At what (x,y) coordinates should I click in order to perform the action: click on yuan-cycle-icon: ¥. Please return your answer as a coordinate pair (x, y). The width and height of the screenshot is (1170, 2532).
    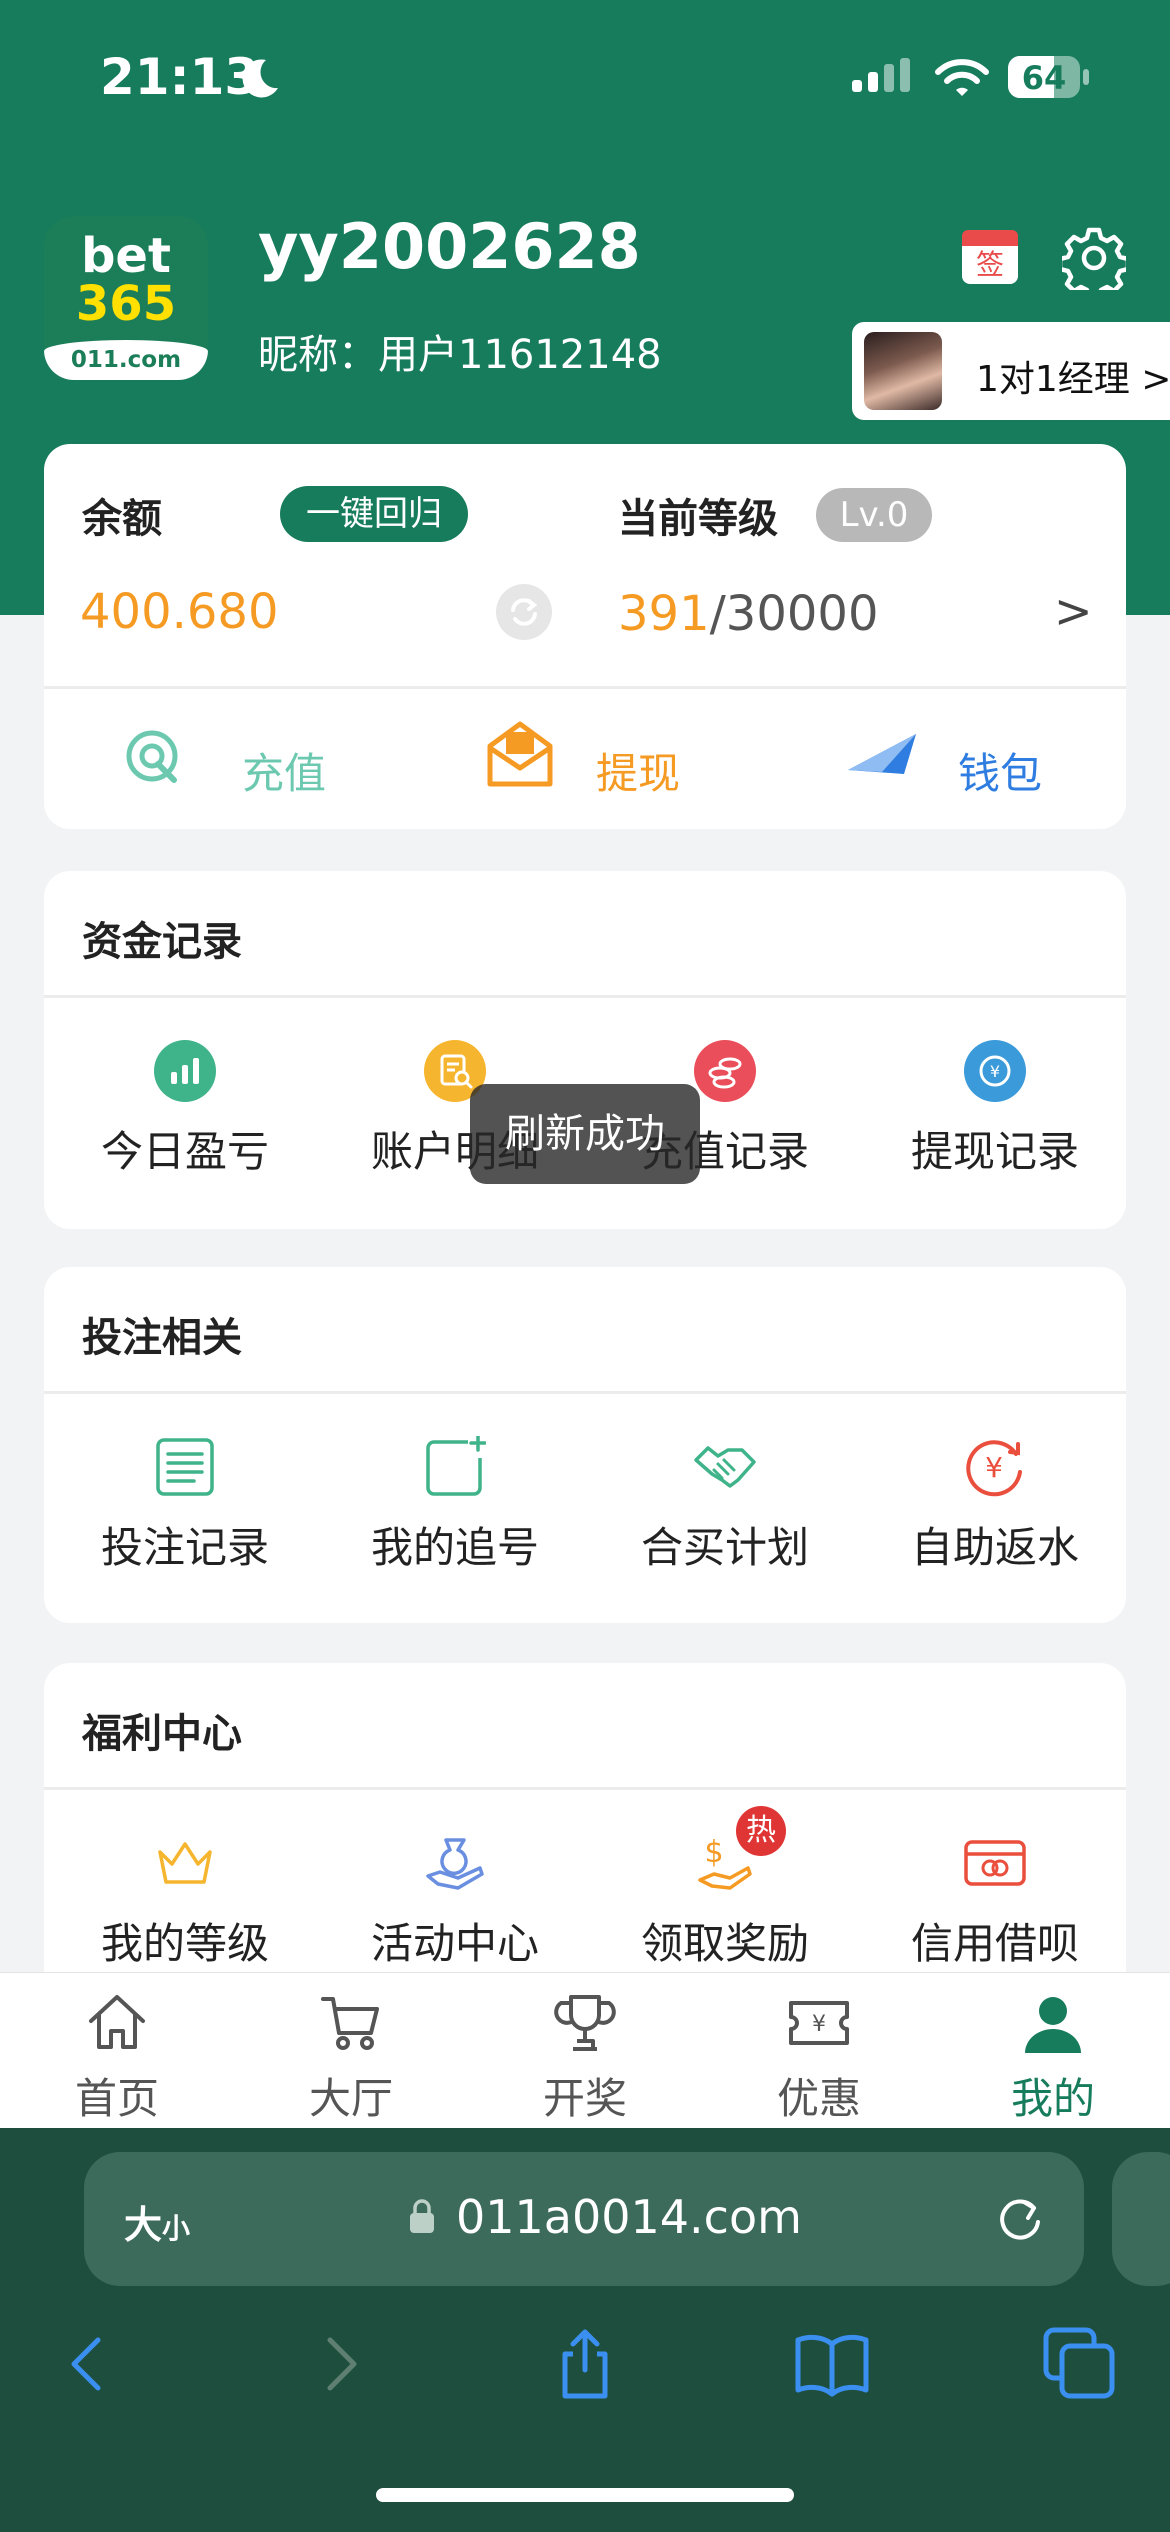
    Looking at the image, I should click on (995, 1071).